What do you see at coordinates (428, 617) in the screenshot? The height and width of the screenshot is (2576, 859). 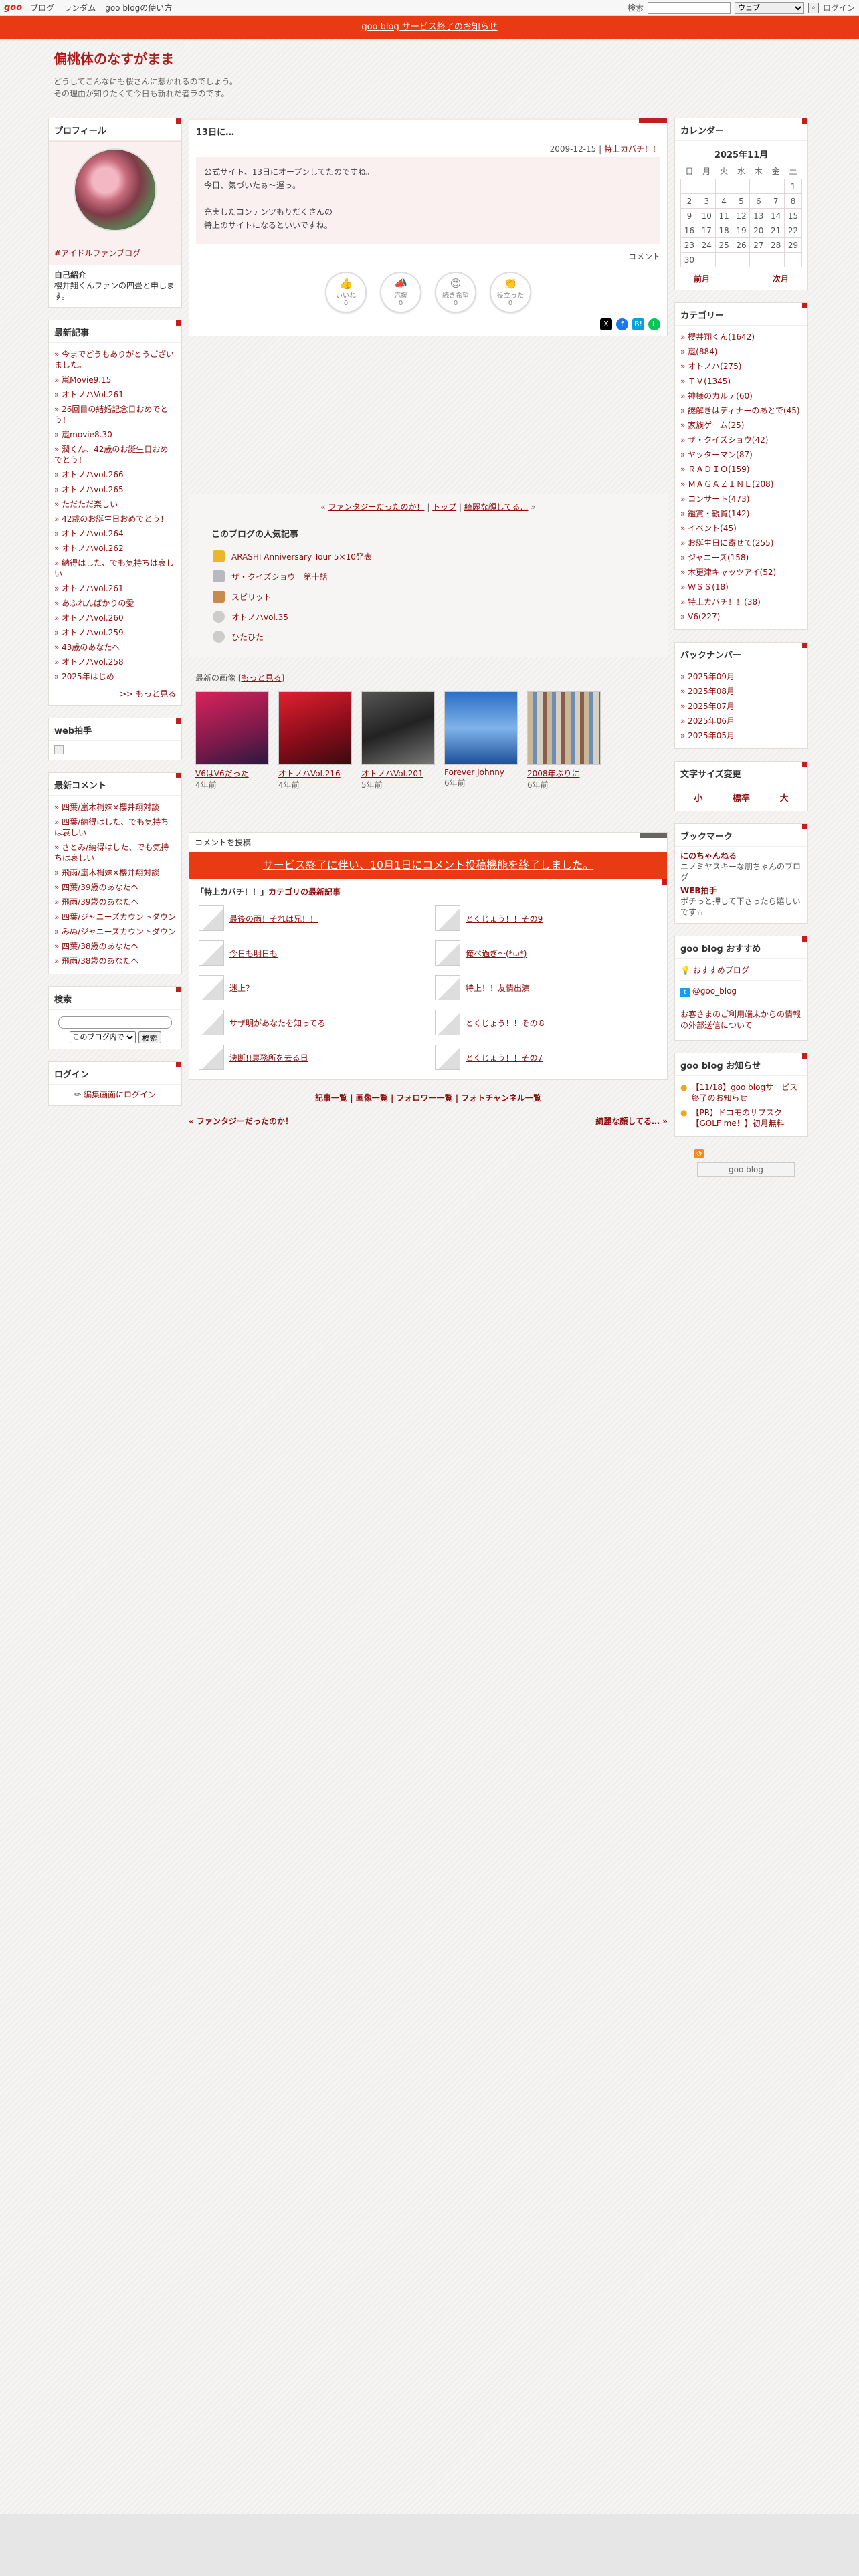 I see `popular-item-4: オトノハvol.35` at bounding box center [428, 617].